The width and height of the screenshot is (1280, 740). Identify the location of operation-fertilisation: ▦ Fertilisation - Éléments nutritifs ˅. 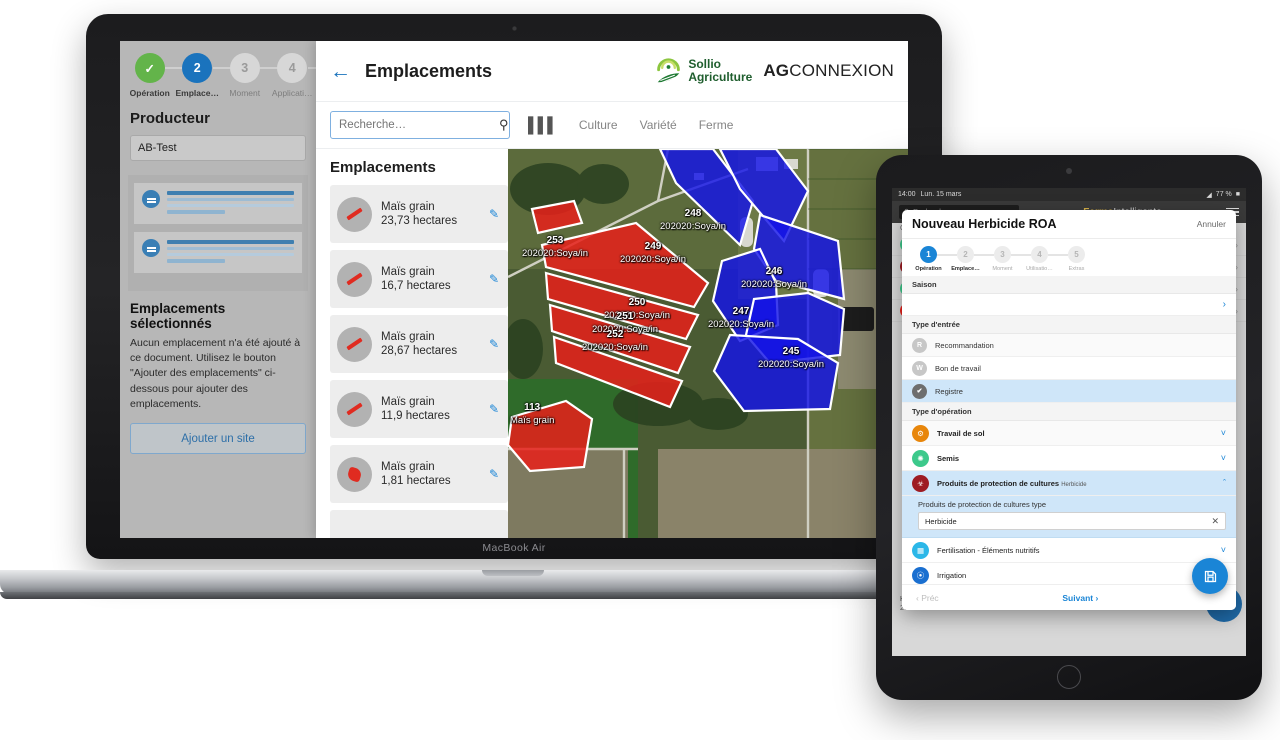
(1069, 550).